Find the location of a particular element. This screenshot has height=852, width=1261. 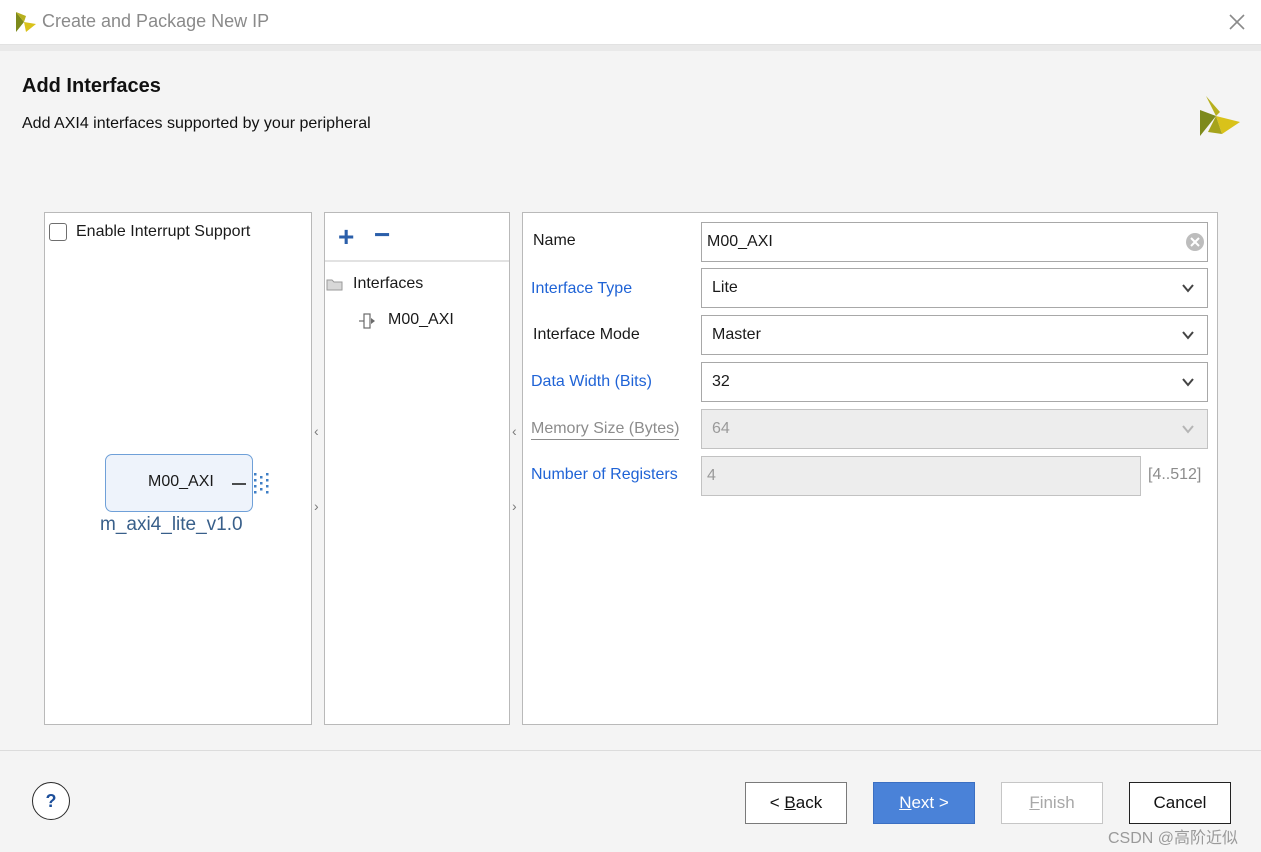

collapse-left-splitter: ‹ is located at coordinates (316, 431).